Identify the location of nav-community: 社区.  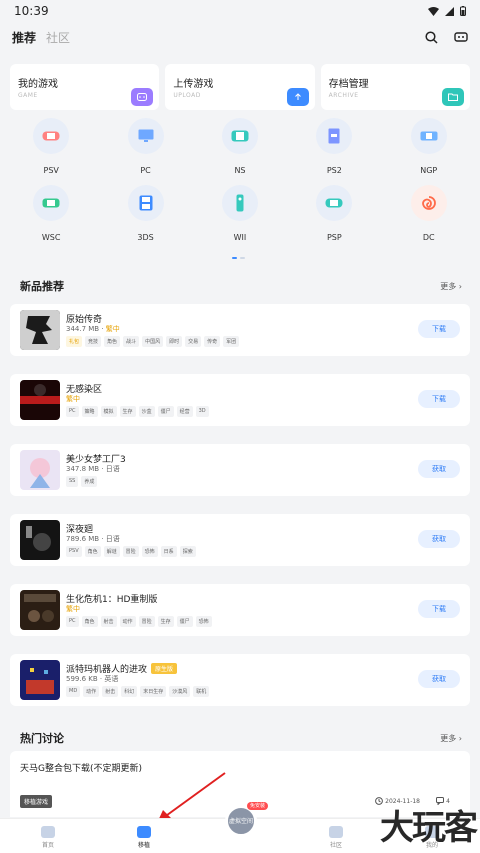
(336, 837).